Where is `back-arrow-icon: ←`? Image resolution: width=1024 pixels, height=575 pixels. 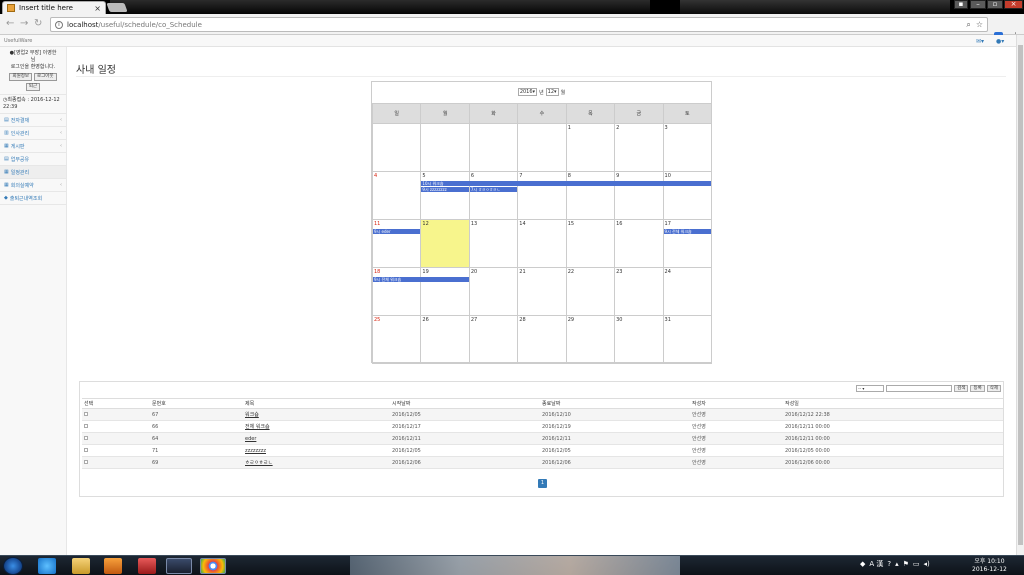 back-arrow-icon: ← is located at coordinates (10, 24).